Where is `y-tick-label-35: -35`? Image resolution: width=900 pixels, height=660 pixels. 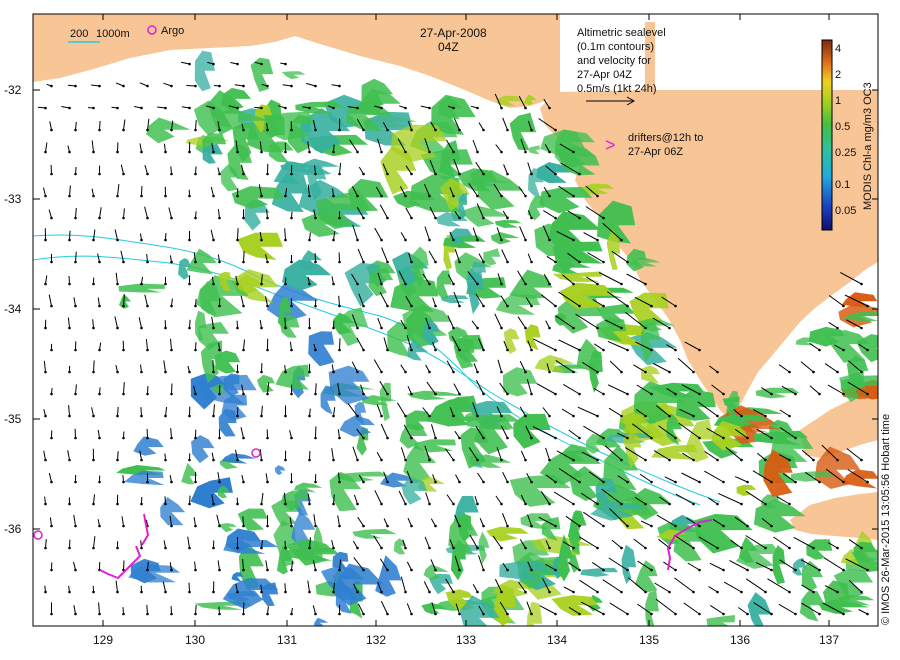 y-tick-label-35: -35 is located at coordinates (13, 419).